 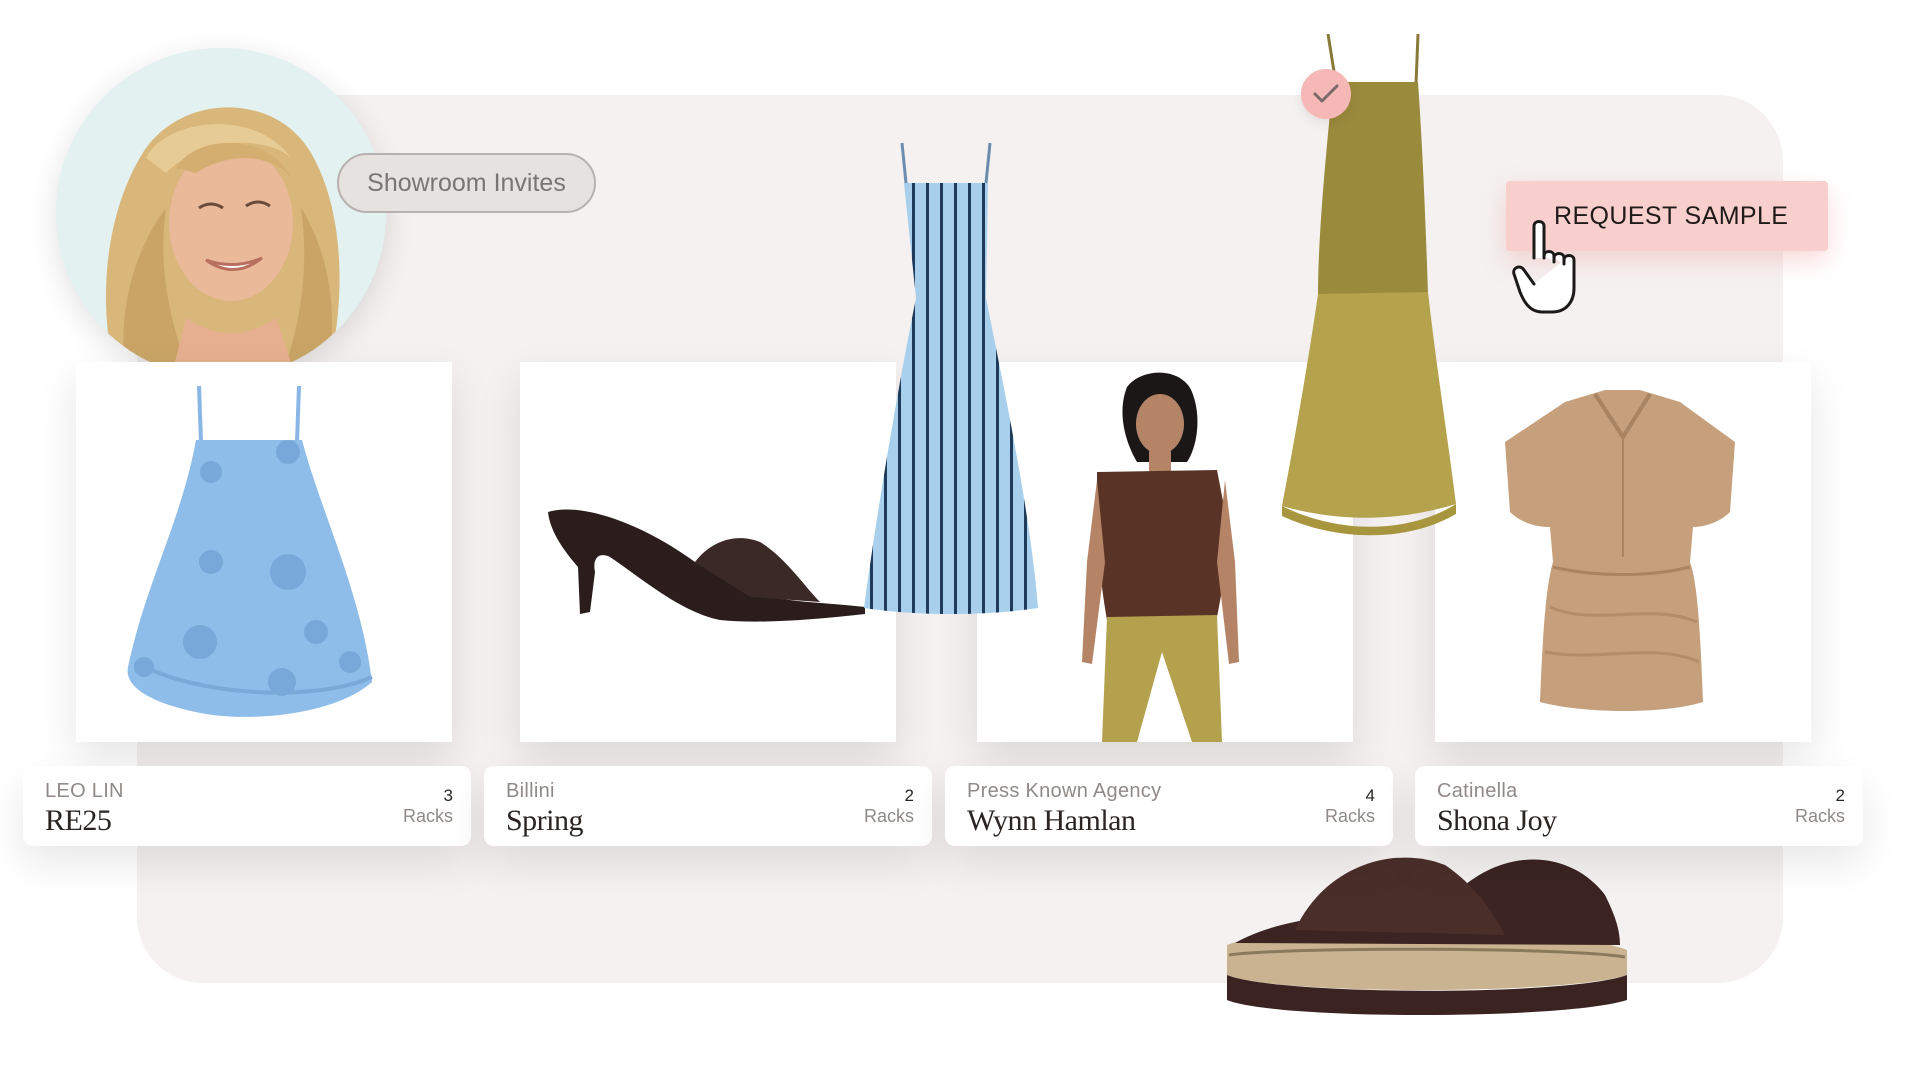 I want to click on collection-name: Shona Joy, so click(x=1497, y=820).